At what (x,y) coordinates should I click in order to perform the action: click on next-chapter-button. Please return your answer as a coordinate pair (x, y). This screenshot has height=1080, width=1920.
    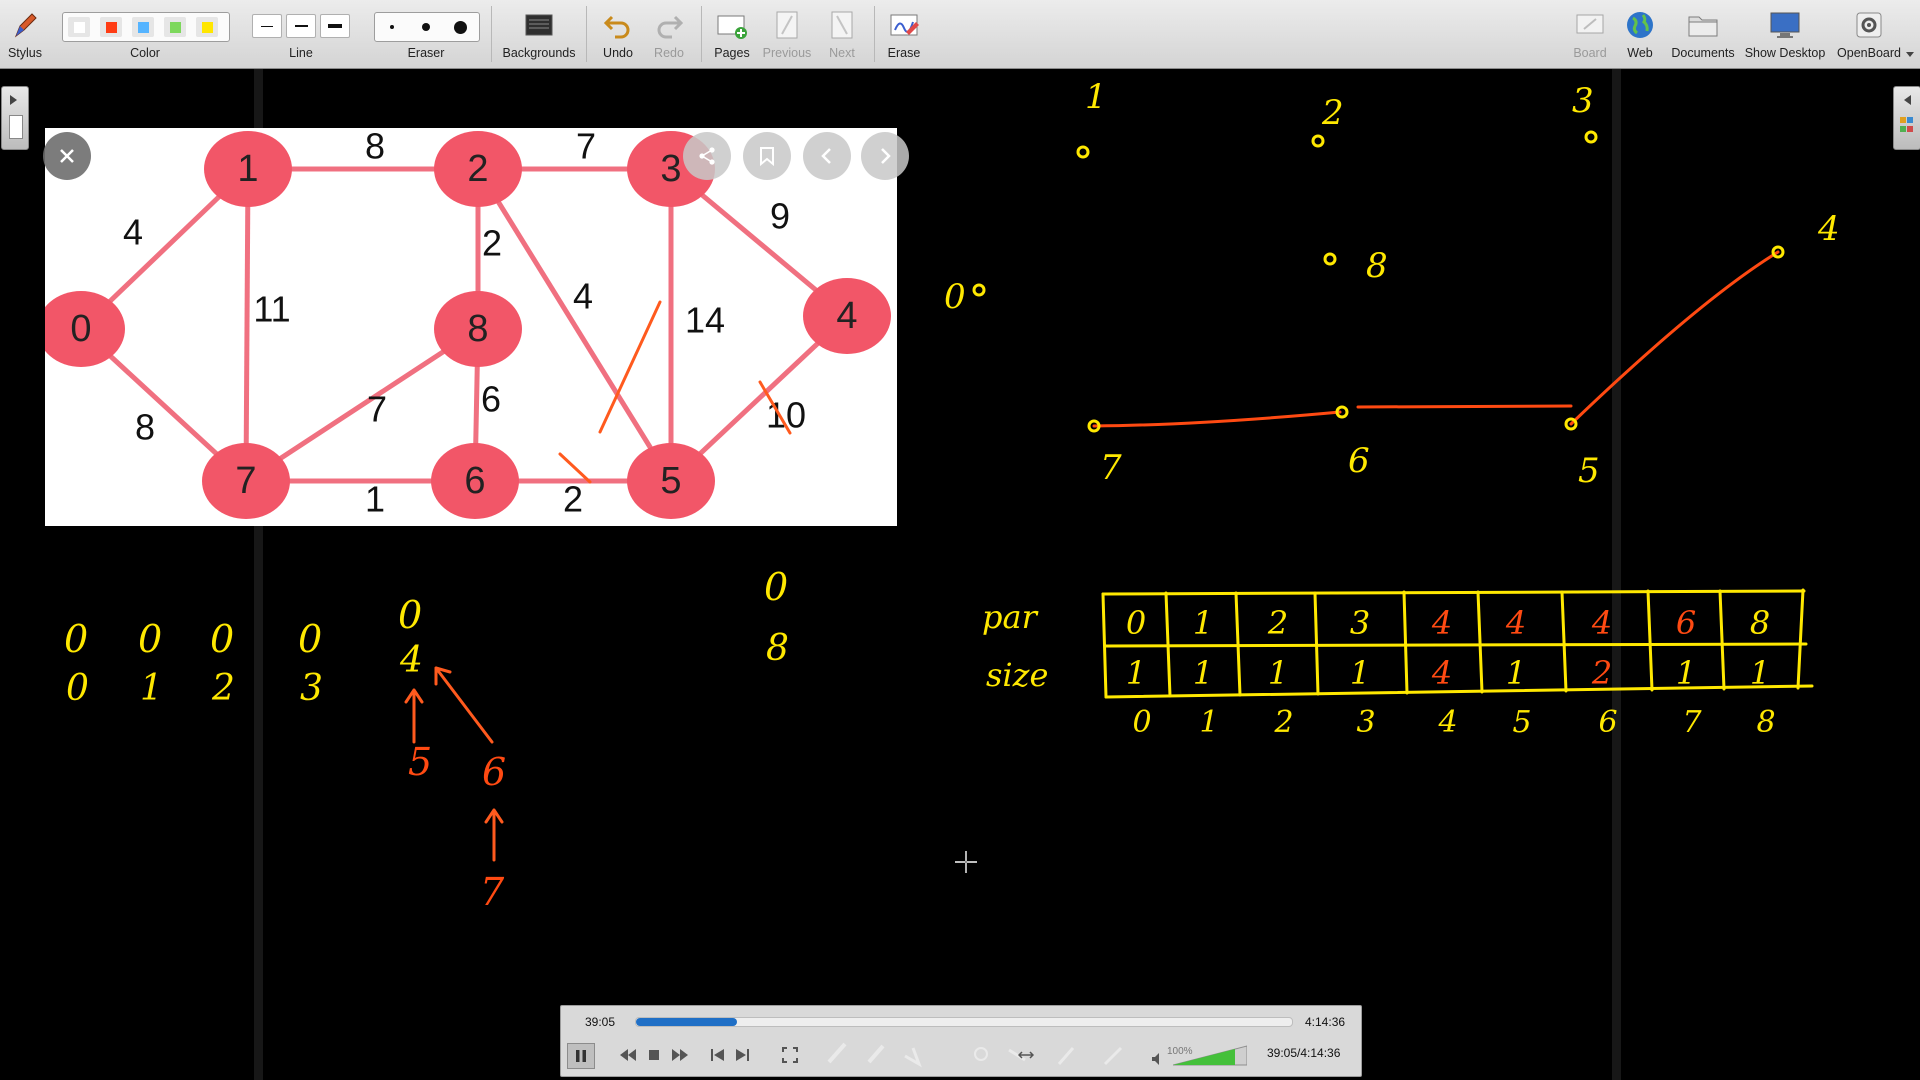
    Looking at the image, I should click on (742, 1055).